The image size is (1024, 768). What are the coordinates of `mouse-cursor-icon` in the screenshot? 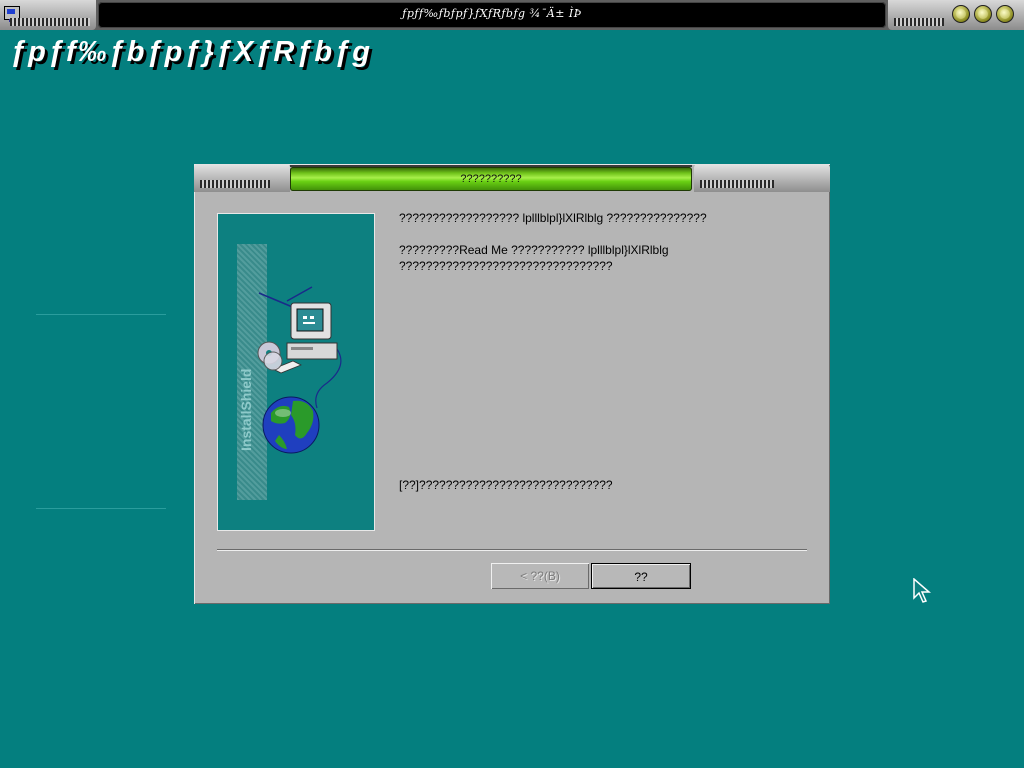 It's located at (922, 590).